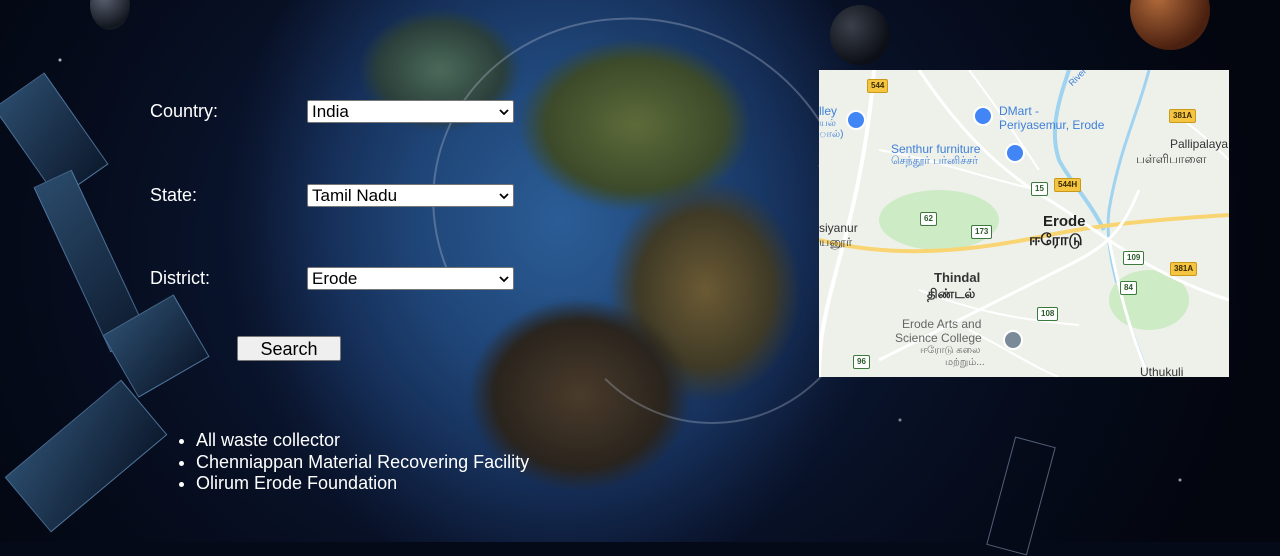  Describe the element at coordinates (362, 463) in the screenshot. I see `list-item: Chenniappan Material Recovering Facility` at that location.